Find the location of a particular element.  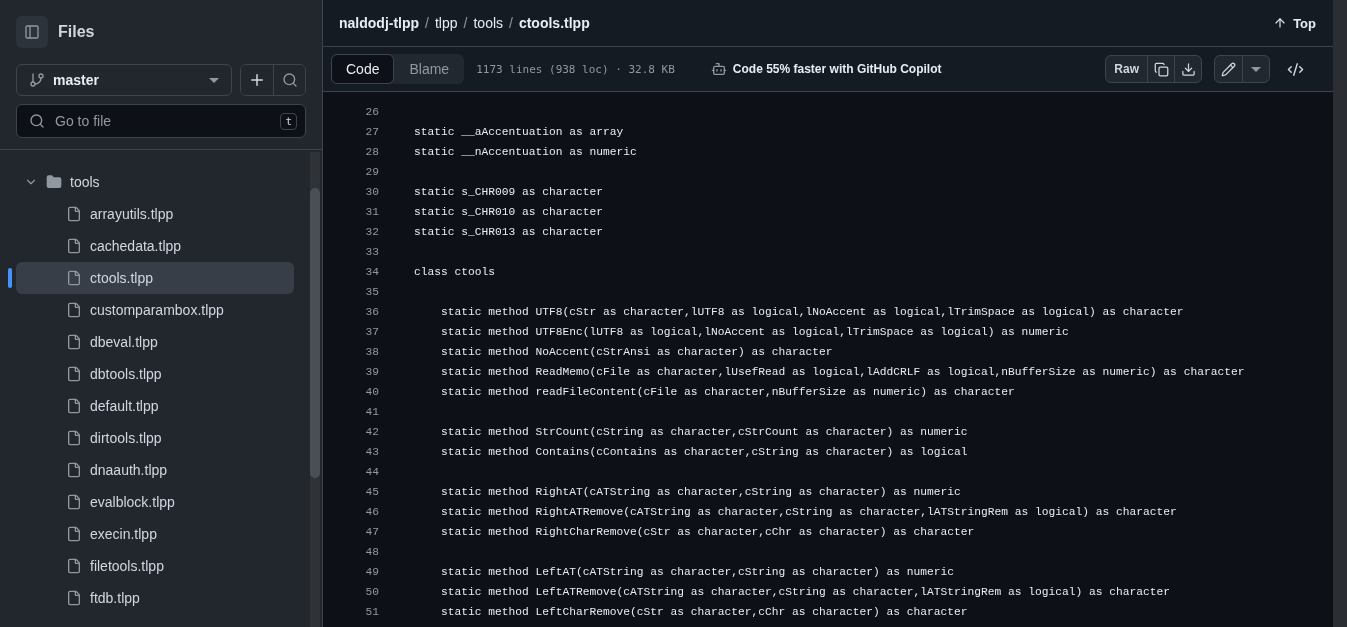

current-file-name: ctools.tlpp is located at coordinates (554, 23).